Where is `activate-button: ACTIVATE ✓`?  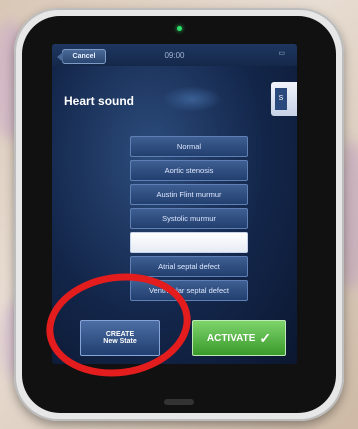
activate-button: ACTIVATE ✓ is located at coordinates (239, 338).